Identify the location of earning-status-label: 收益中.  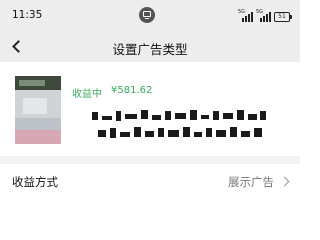
(87, 94).